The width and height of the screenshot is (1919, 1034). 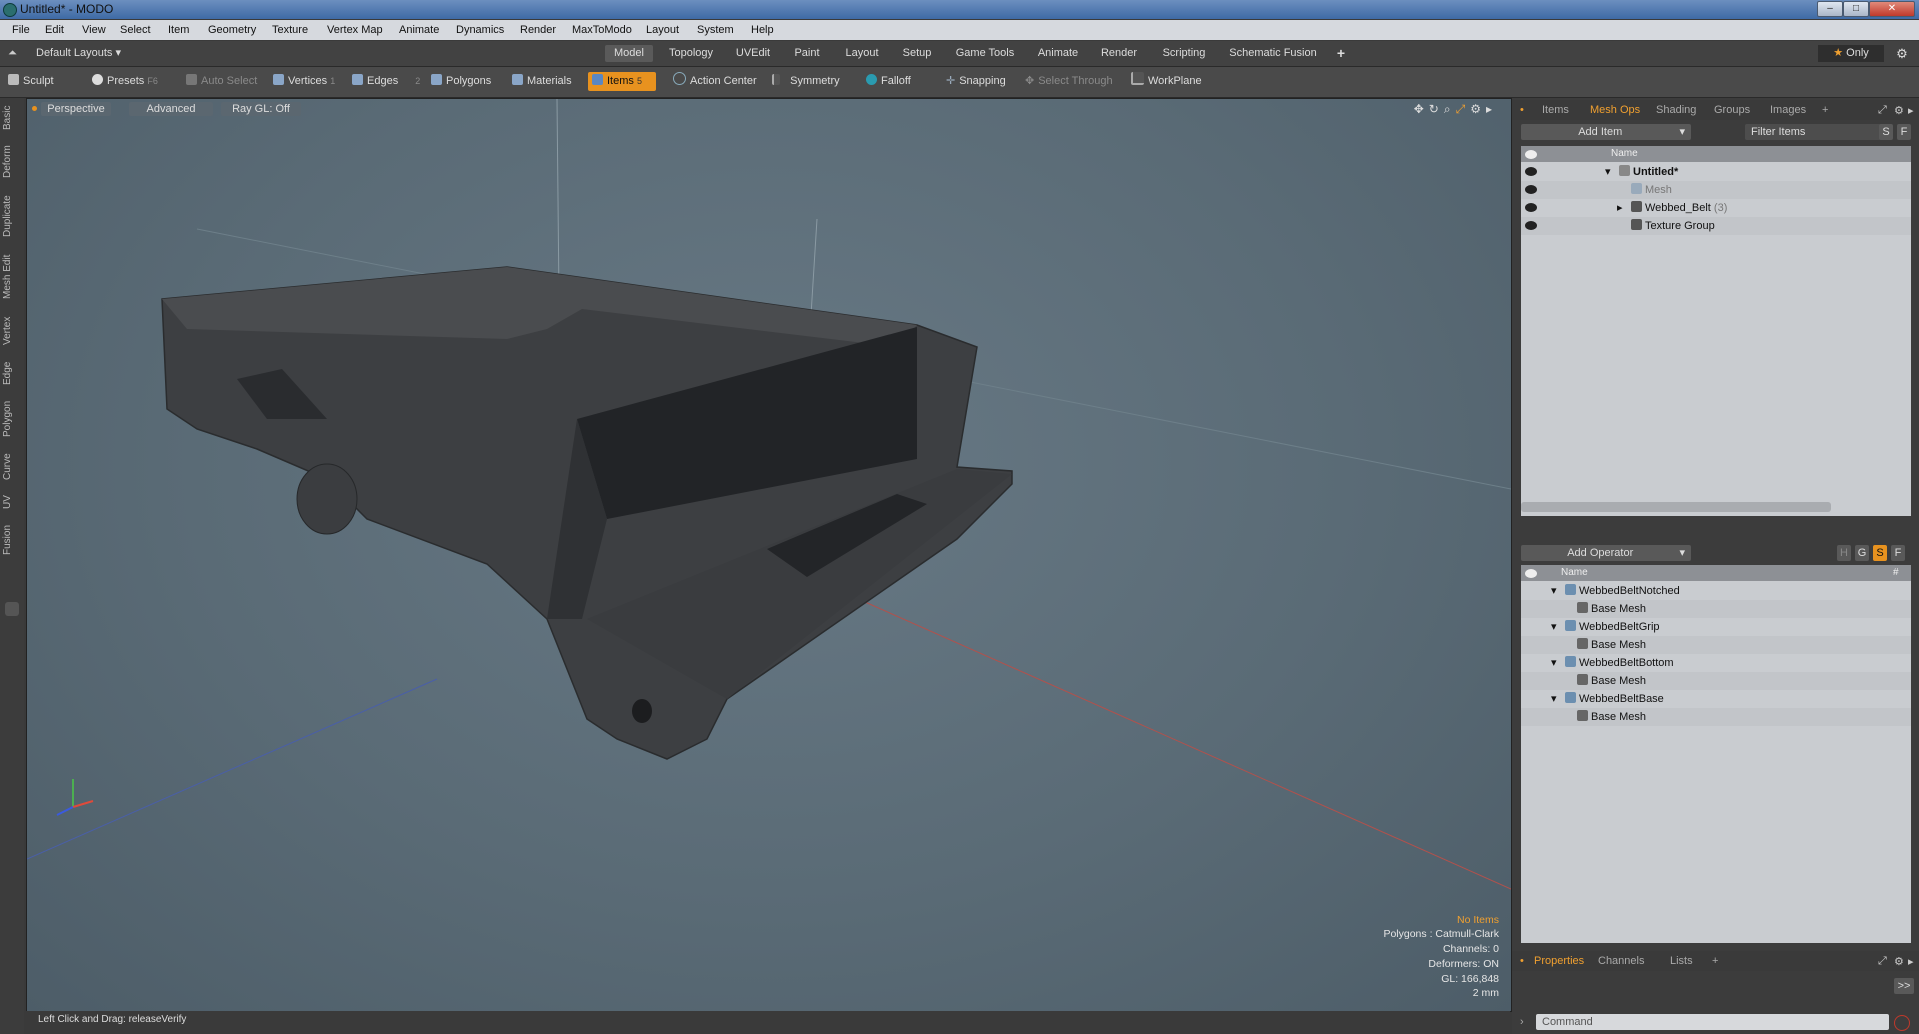 I want to click on tree-row-untitled: ▾ Untitled*, so click(x=1716, y=172).